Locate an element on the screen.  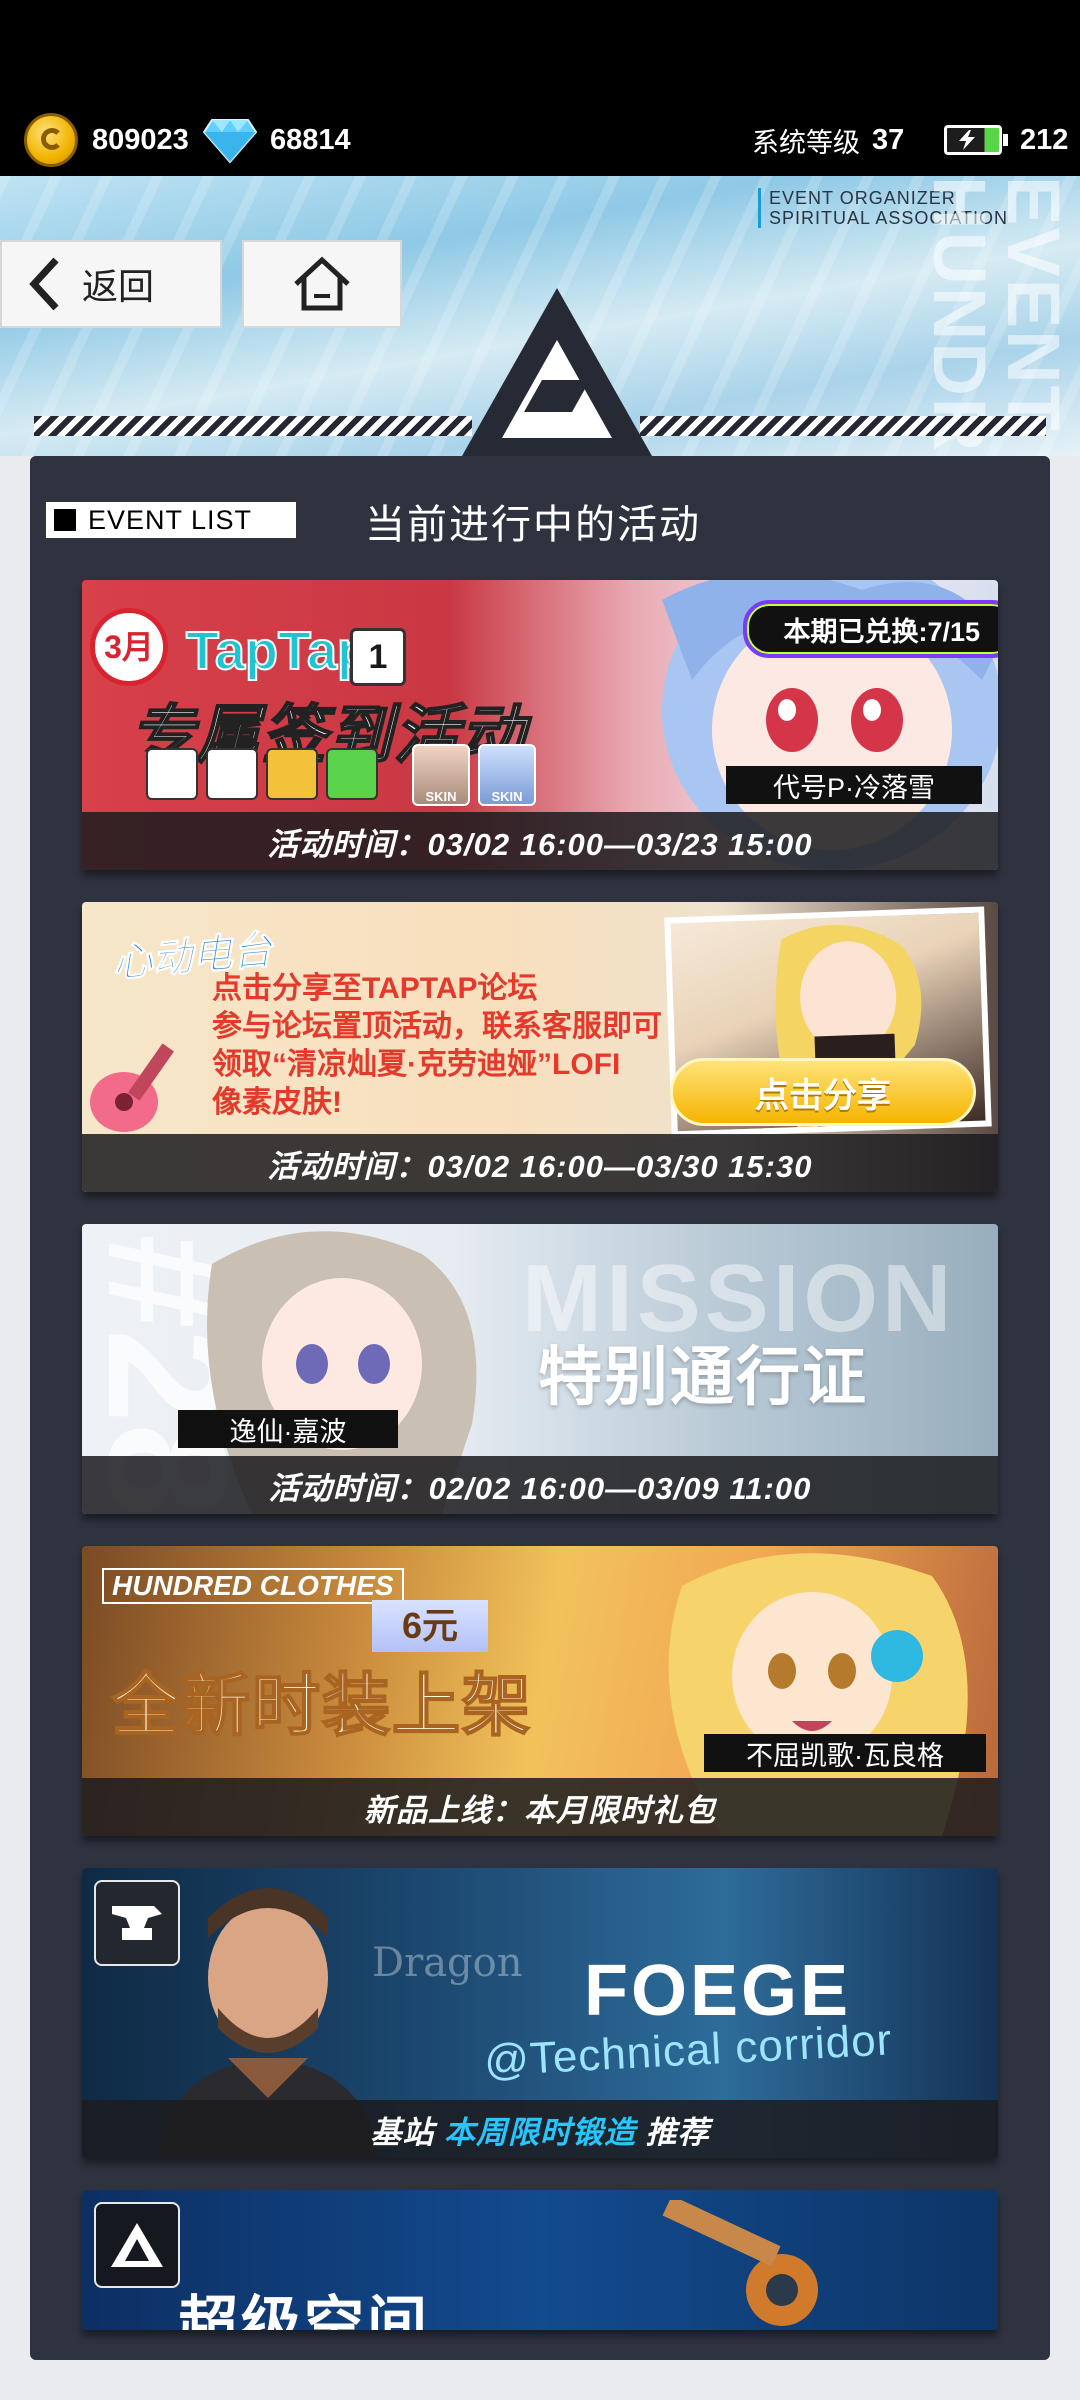
event-time: 活动时间：03/02 16:00—03/23 15:00 is located at coordinates (540, 841).